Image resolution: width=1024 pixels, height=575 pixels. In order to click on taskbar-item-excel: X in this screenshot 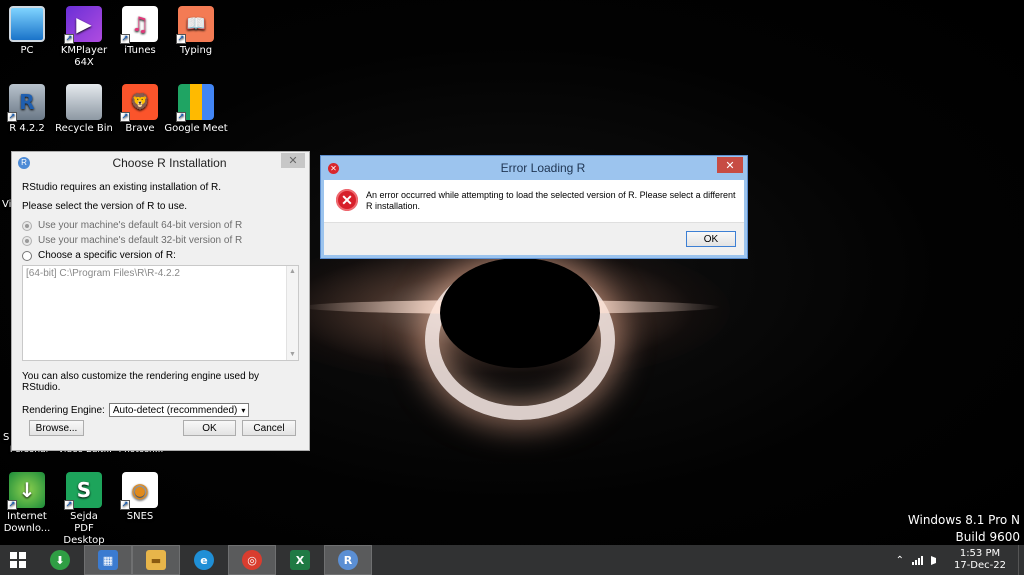, I will do `click(300, 560)`.